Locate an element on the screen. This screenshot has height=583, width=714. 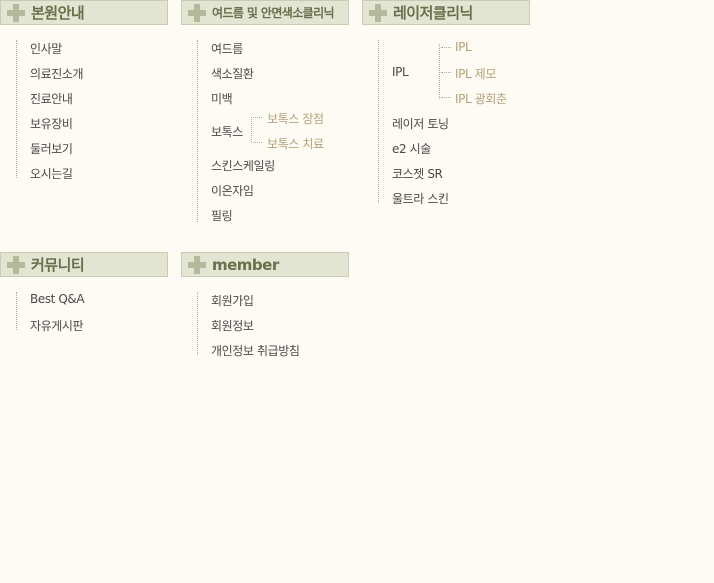
section-title: 여드름 및 안면색소클리닉 is located at coordinates (273, 13).